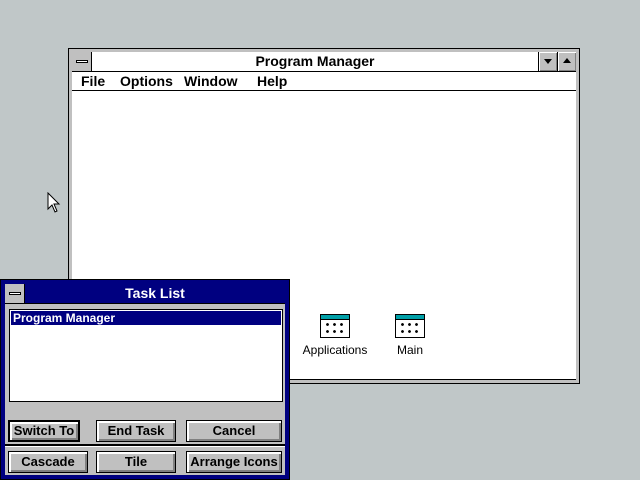 This screenshot has width=640, height=480. Describe the element at coordinates (234, 462) in the screenshot. I see `arrange-icons-button: Arrange Icons` at that location.